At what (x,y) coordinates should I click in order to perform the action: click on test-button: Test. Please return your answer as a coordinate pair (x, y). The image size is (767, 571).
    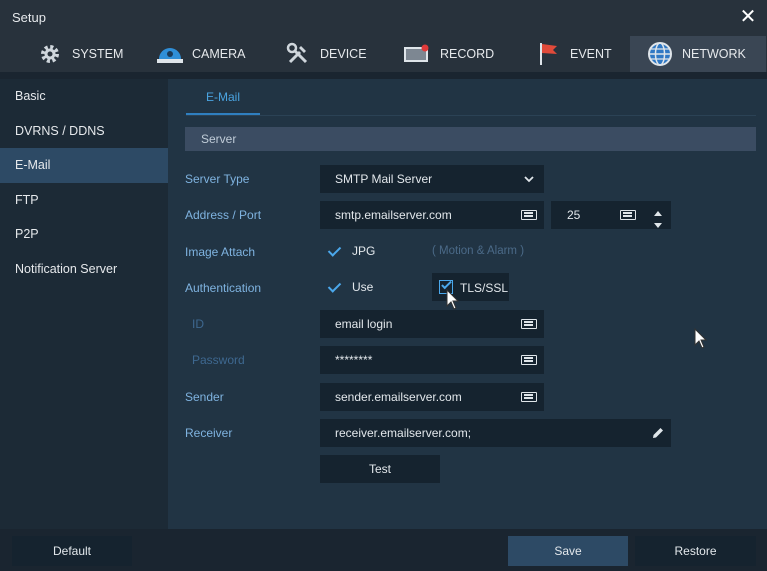
    Looking at the image, I should click on (380, 469).